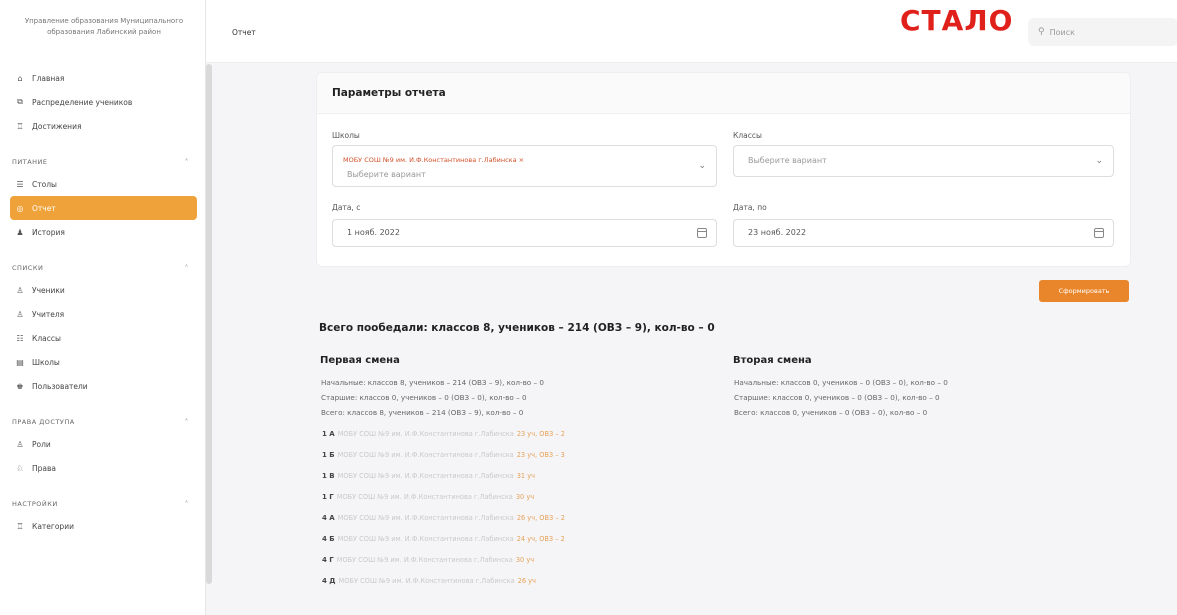 This screenshot has height=615, width=1177. I want to click on sidebar-item-home: ⌂ Главная, so click(104, 78).